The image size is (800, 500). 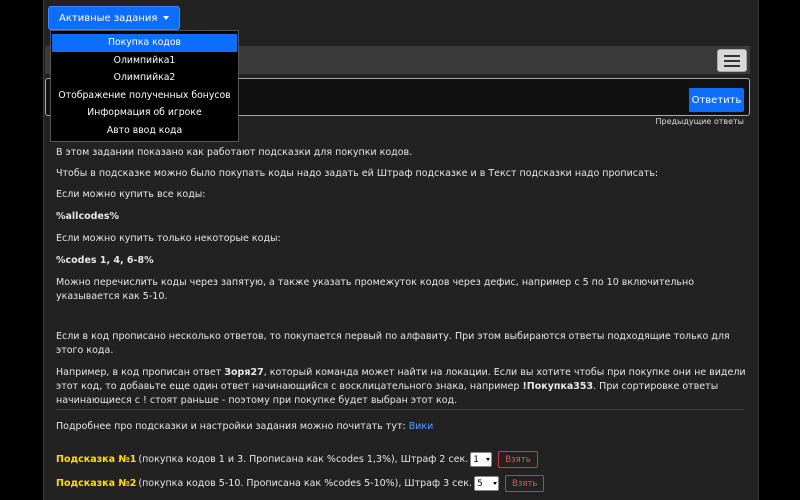 What do you see at coordinates (140, 372) in the screenshot?
I see `text: Например, в код прописан ответ` at bounding box center [140, 372].